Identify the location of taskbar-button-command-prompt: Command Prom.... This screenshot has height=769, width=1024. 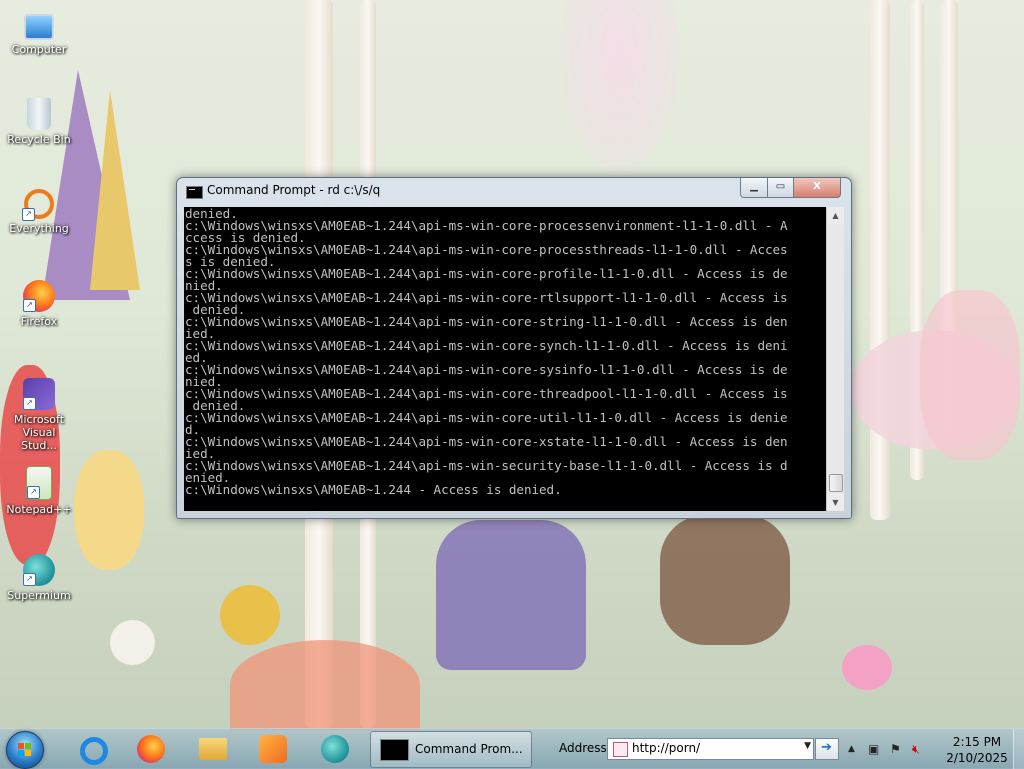
(451, 749).